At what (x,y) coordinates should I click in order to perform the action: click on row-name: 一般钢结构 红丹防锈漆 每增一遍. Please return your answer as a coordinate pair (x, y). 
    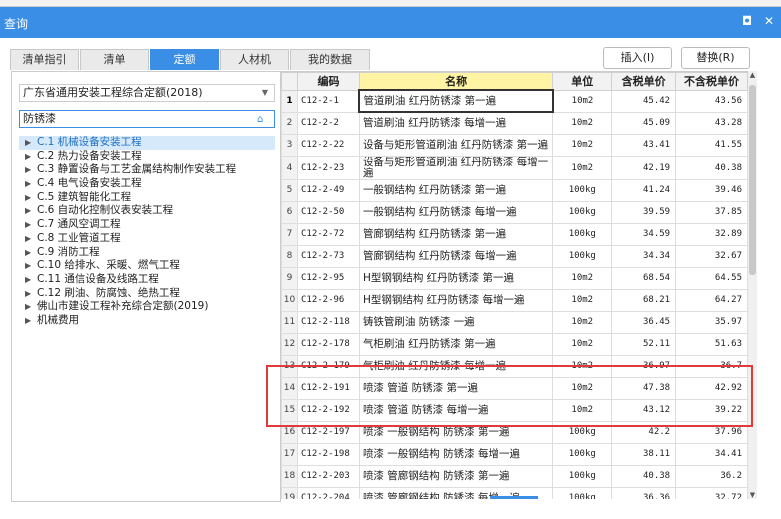
    Looking at the image, I should click on (456, 212).